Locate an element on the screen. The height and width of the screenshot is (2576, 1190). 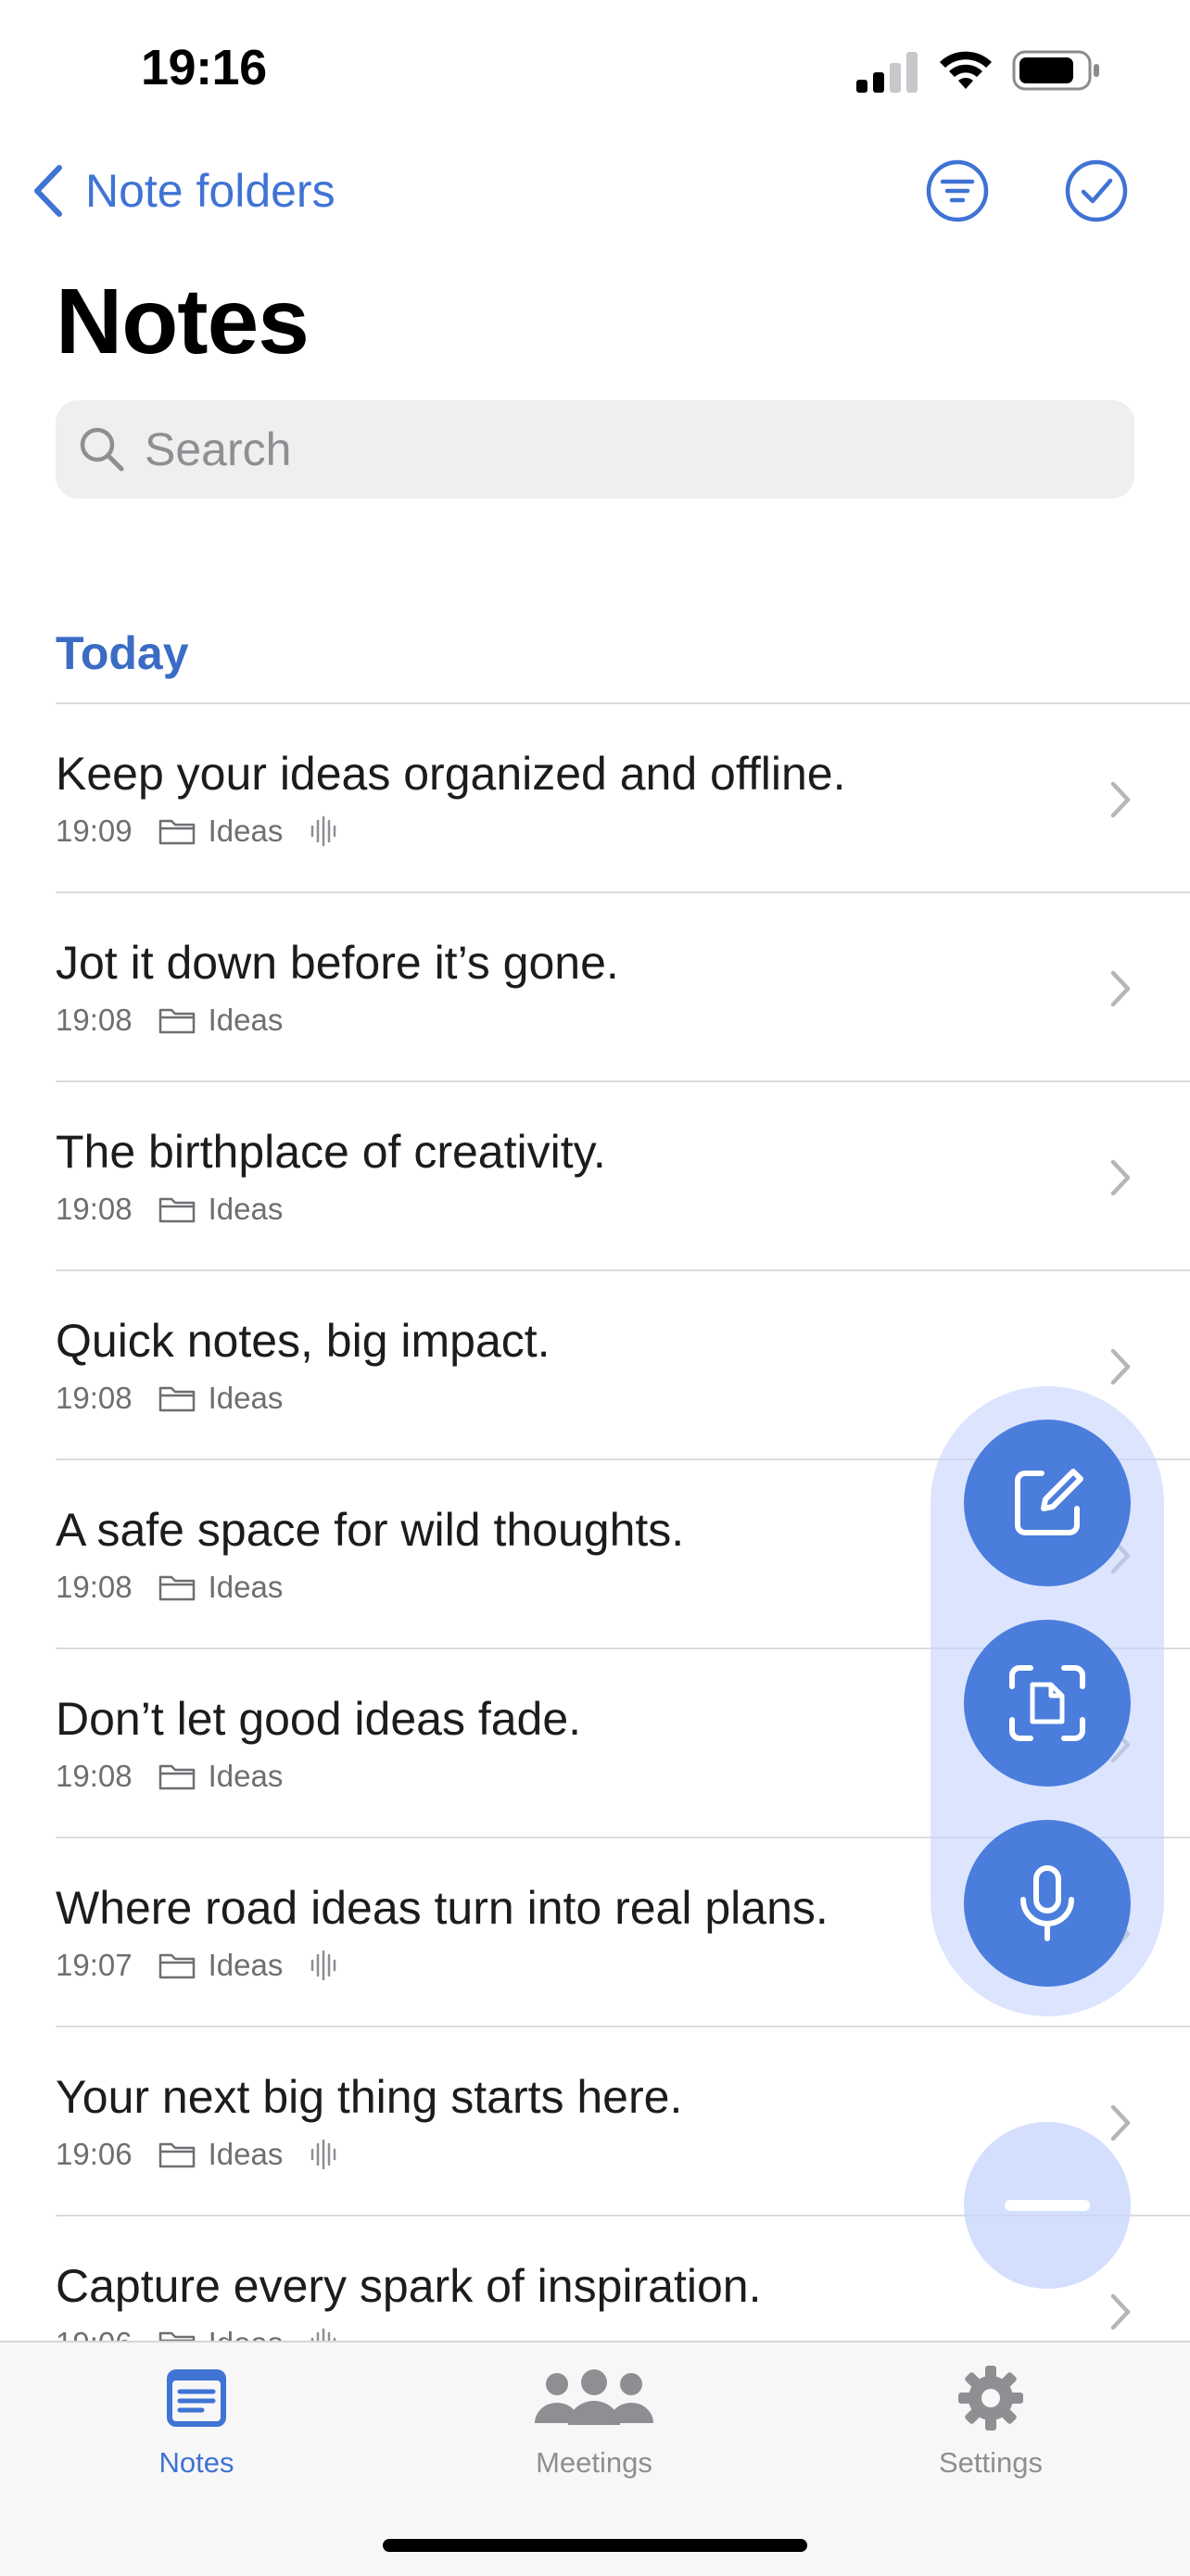
note-title: Where road ideas turn into real plans. is located at coordinates (442, 1908).